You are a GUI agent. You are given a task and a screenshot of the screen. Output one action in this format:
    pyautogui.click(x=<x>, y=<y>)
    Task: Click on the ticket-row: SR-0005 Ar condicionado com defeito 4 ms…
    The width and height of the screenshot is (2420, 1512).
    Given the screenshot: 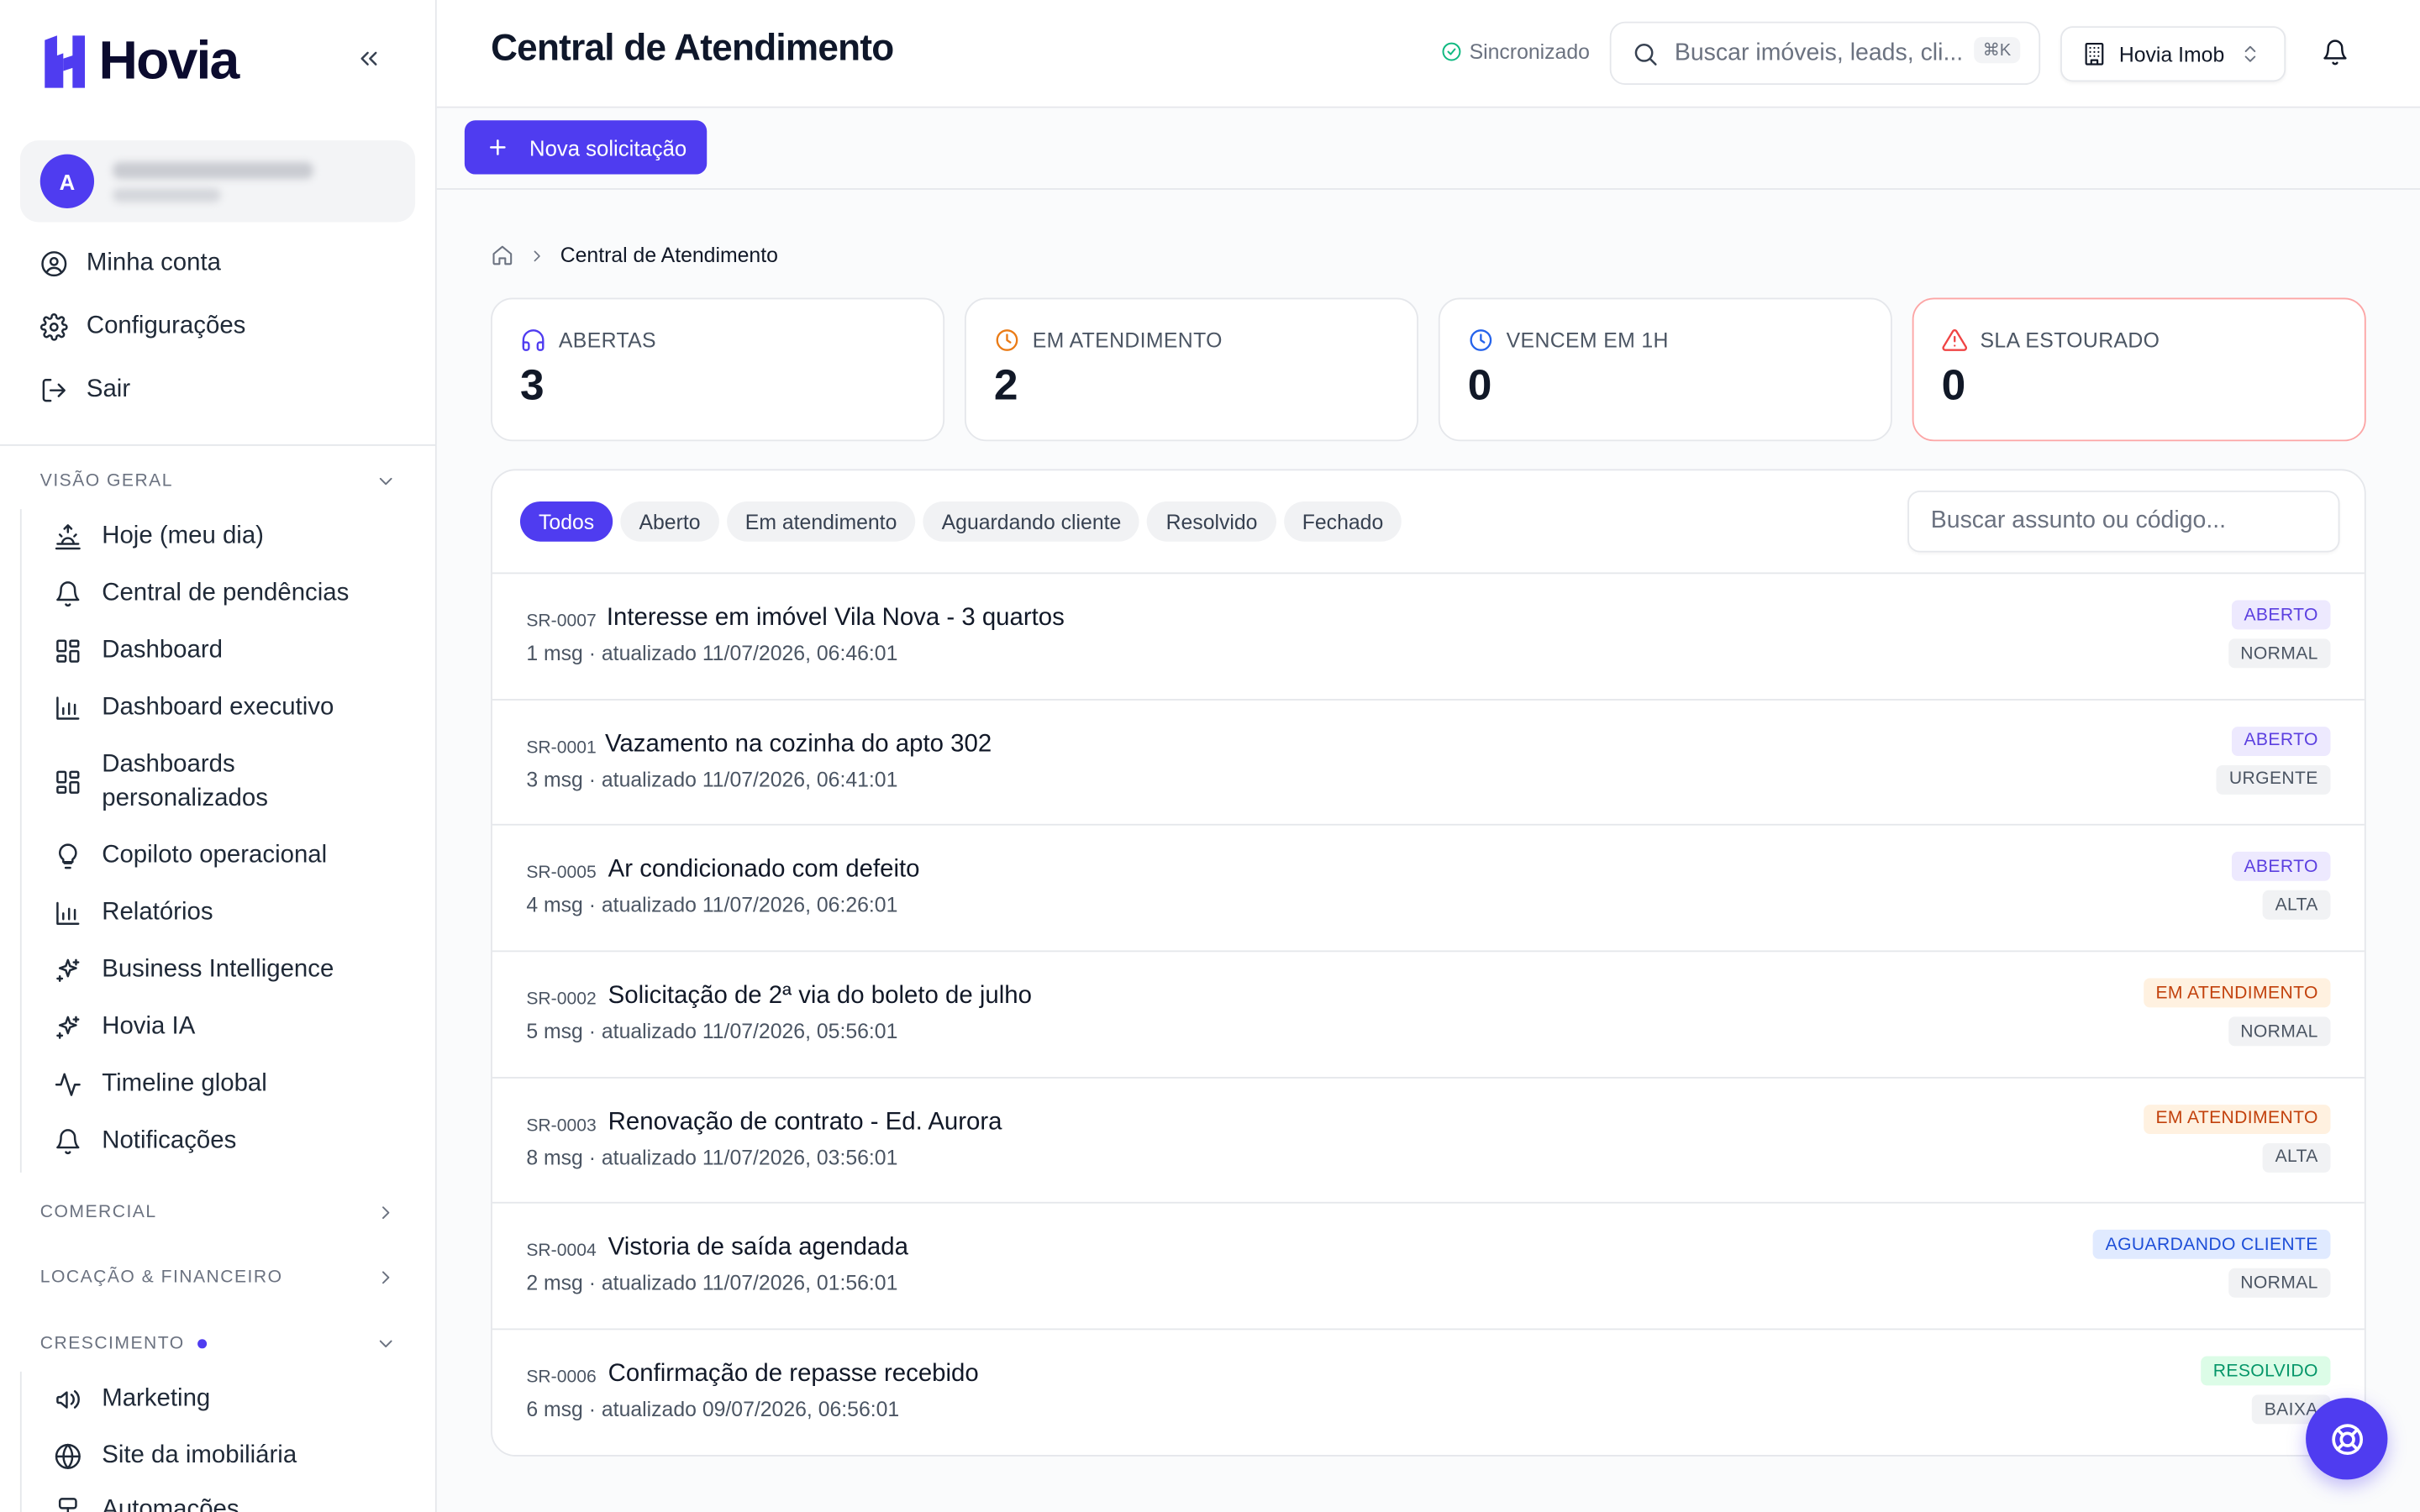 What is the action you would take?
    pyautogui.click(x=1428, y=887)
    